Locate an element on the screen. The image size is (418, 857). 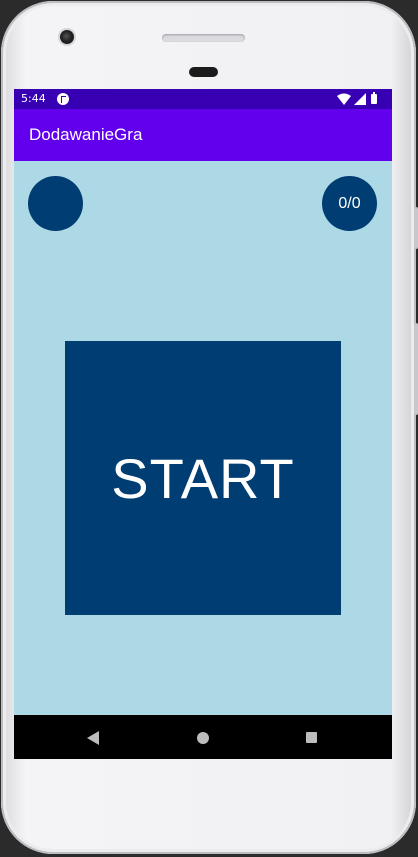
proximity-sensor is located at coordinates (203, 72).